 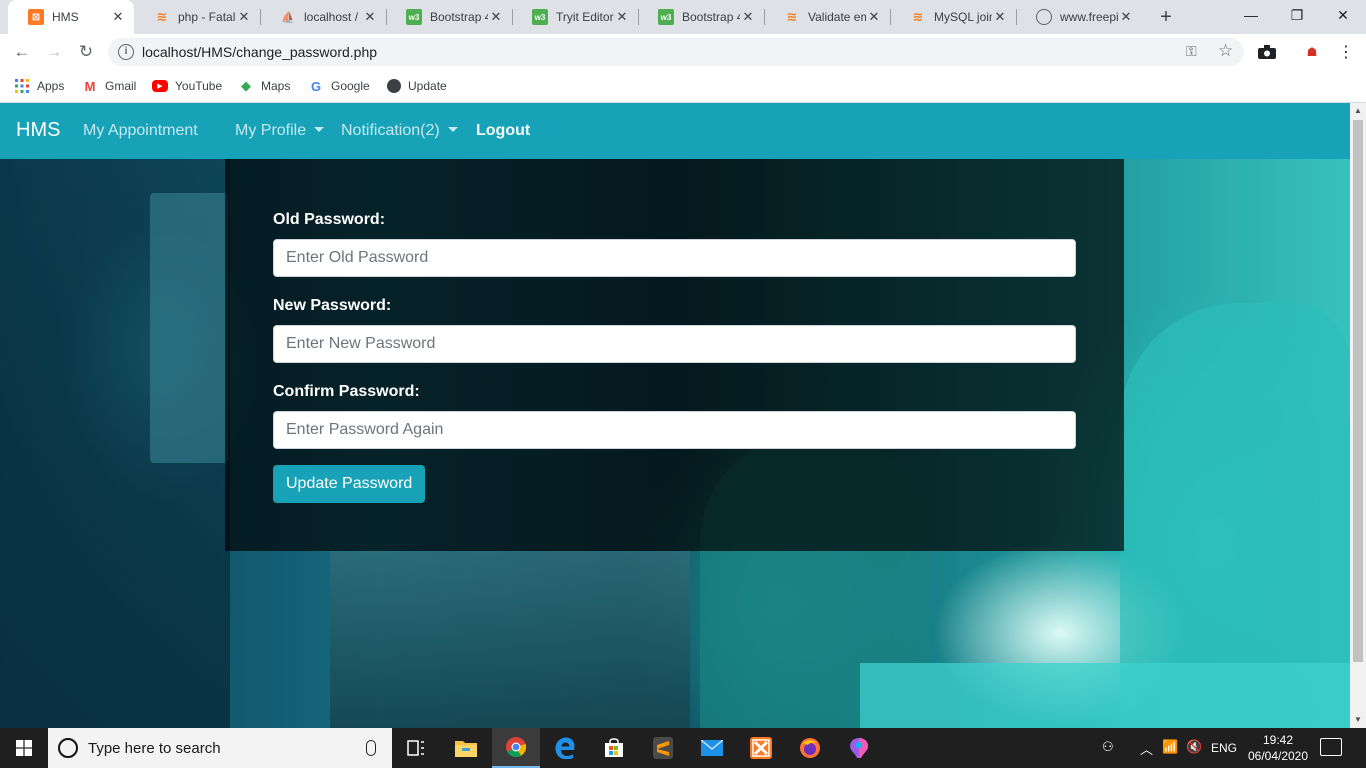 I want to click on background-equipment-shape, so click(x=510, y=639).